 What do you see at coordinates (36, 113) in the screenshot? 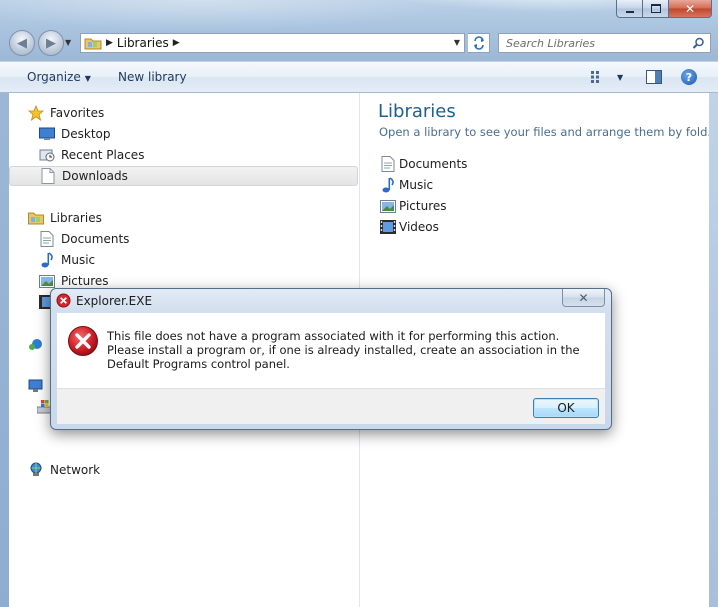
I see `star-icon` at bounding box center [36, 113].